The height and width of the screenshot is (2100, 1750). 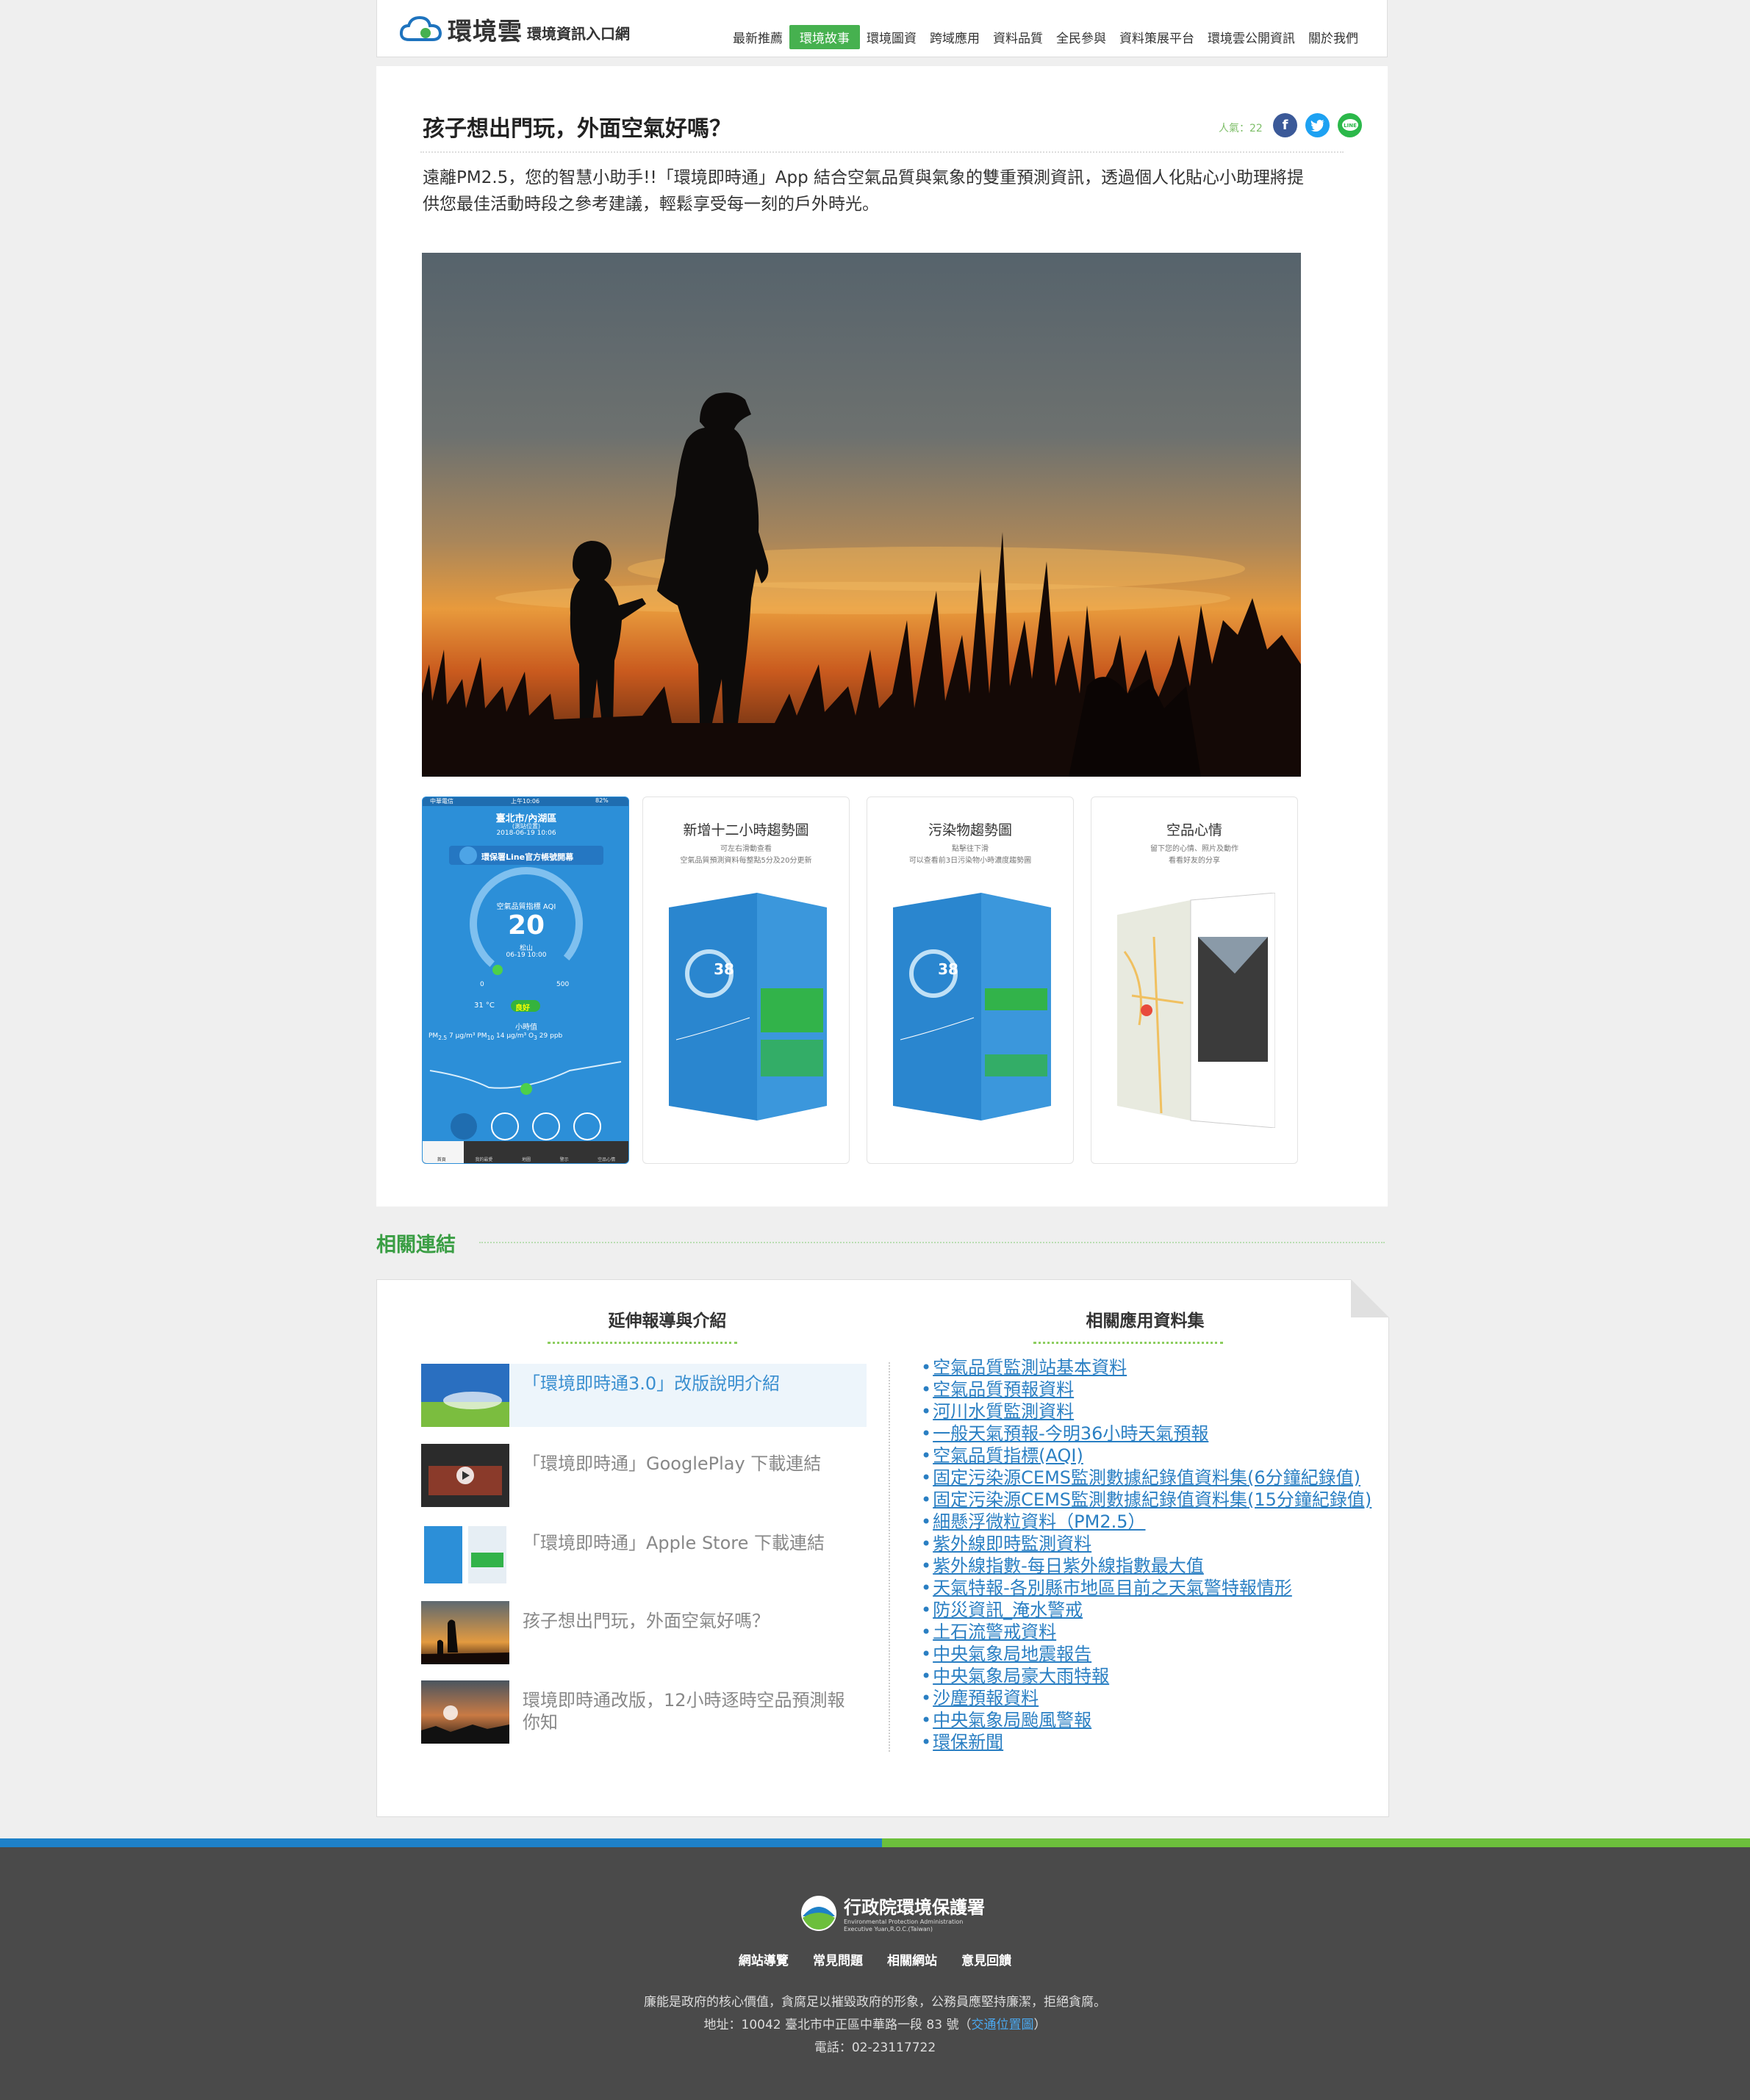 What do you see at coordinates (888, 1929) in the screenshot?
I see `org-name-en-2: Executive Yuan,R.O.C.(Taiwan)` at bounding box center [888, 1929].